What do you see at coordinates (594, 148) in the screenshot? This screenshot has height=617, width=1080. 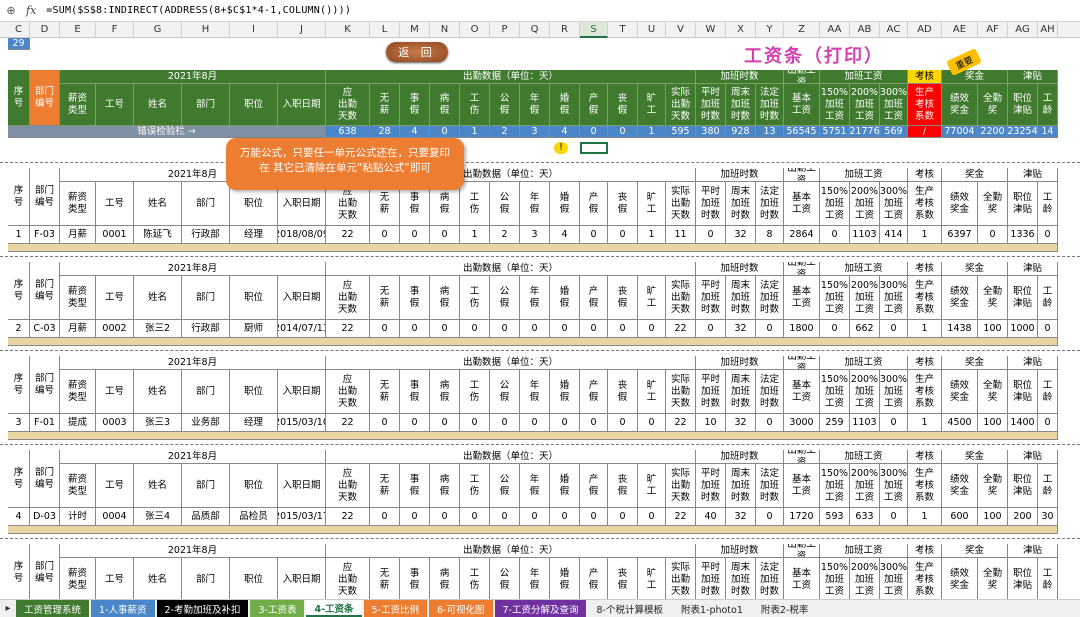 I see `selected-cell` at bounding box center [594, 148].